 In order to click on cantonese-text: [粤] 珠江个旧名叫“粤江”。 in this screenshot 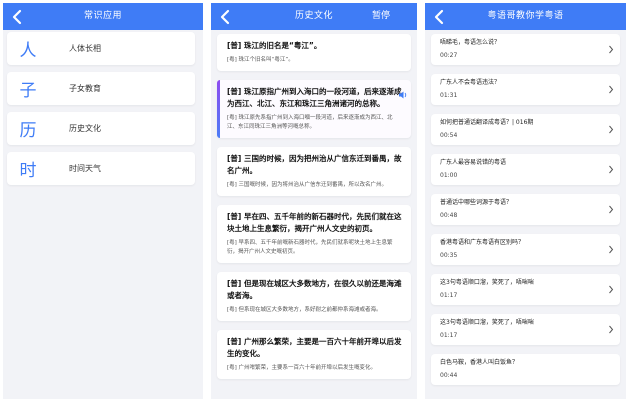, I will do `click(260, 60)`.